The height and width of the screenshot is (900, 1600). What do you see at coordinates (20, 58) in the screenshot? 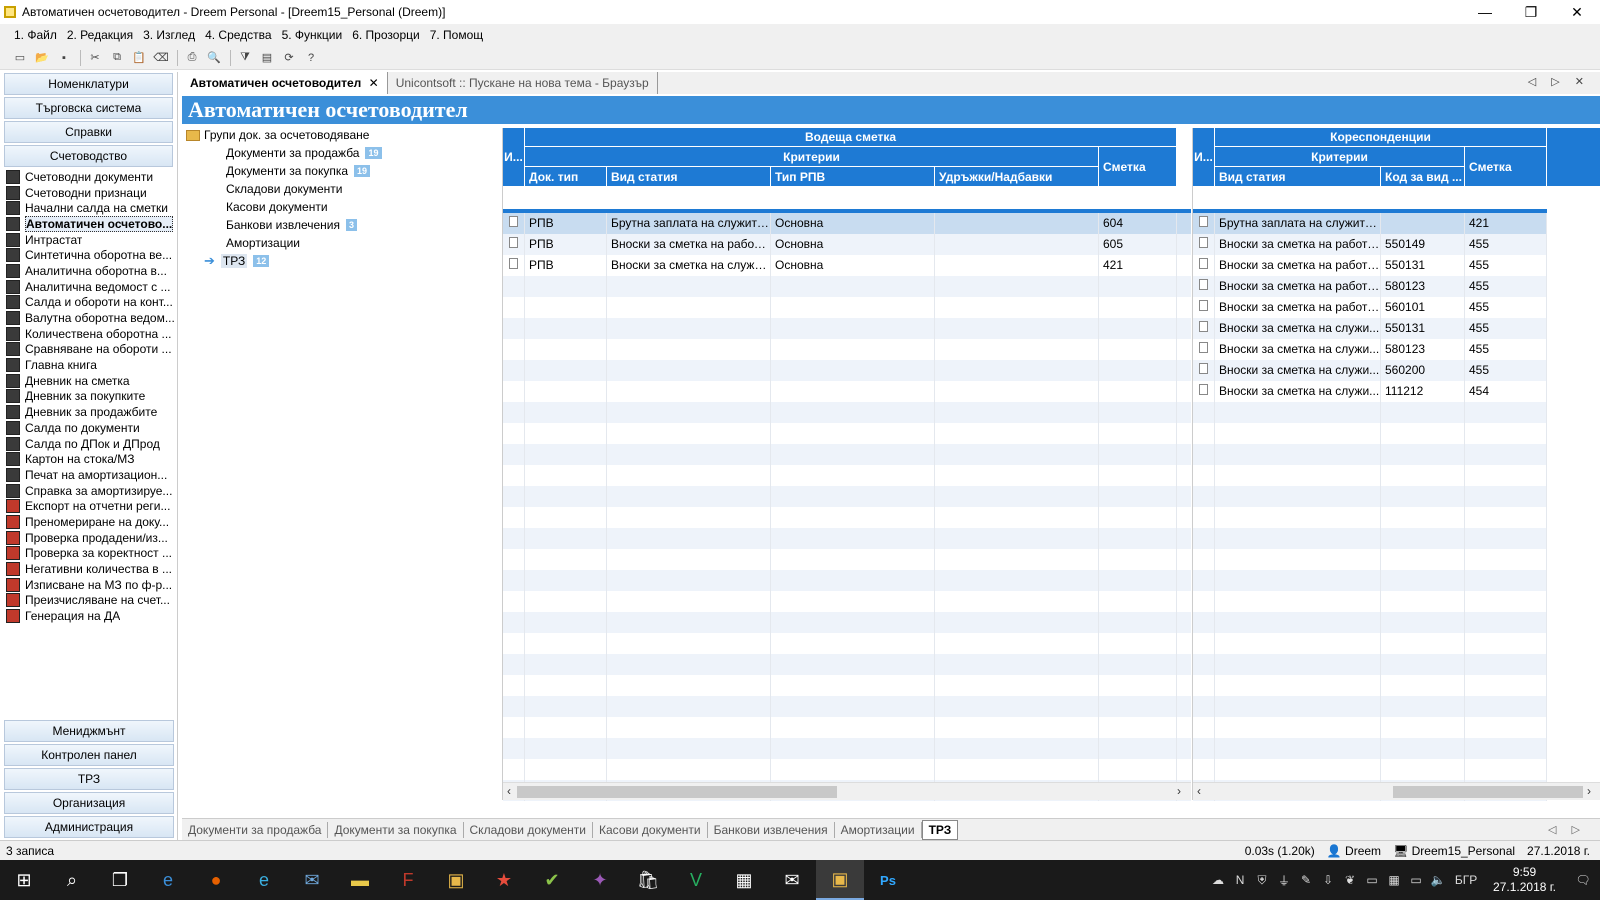
I see `new-document-icon: ▭` at bounding box center [20, 58].